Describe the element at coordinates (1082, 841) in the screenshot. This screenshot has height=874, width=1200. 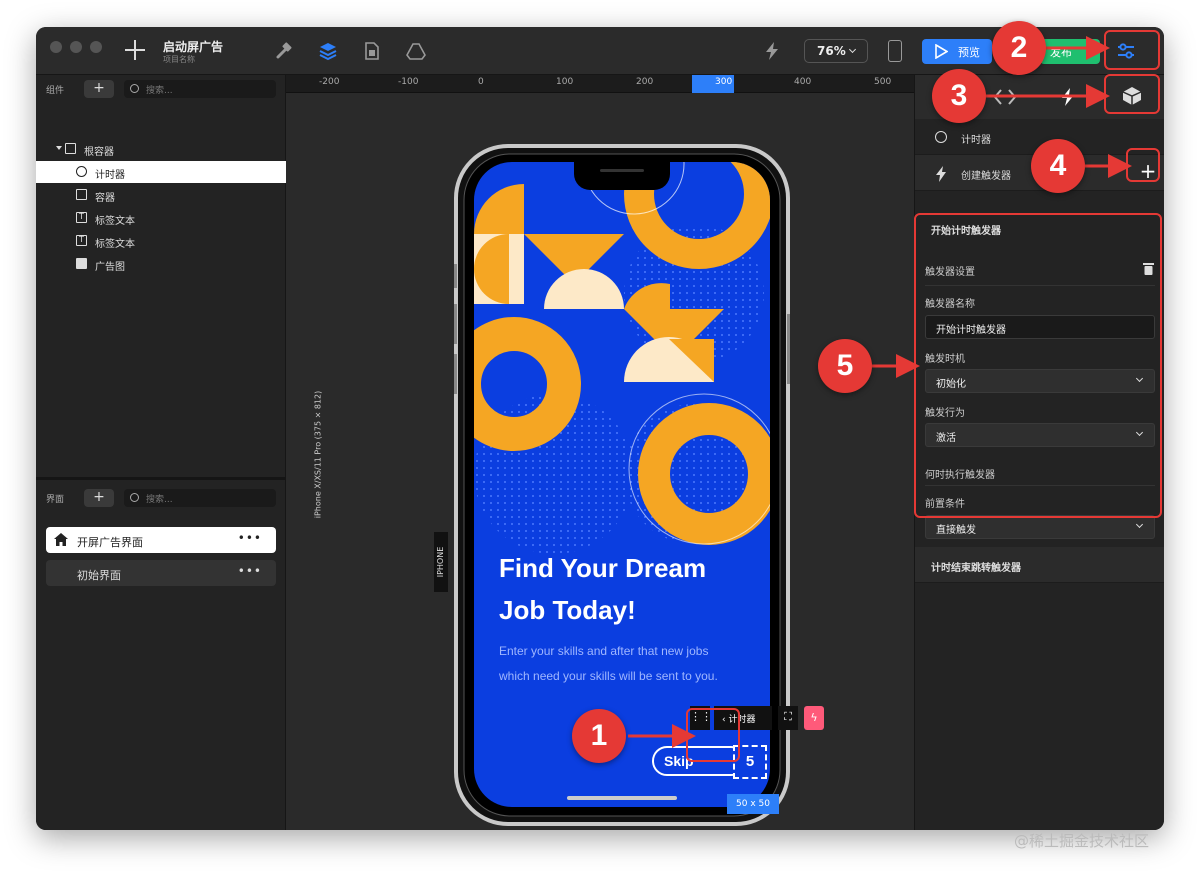
I see `watermark: @稀土掘金技术社区` at that location.